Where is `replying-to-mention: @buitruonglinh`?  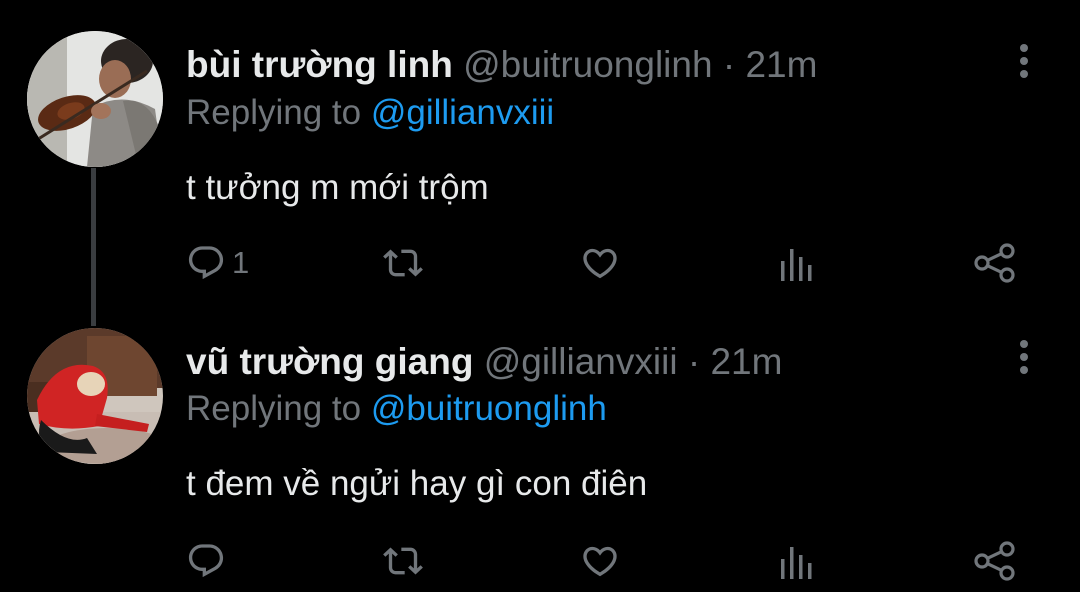 replying-to-mention: @buitruonglinh is located at coordinates (489, 408).